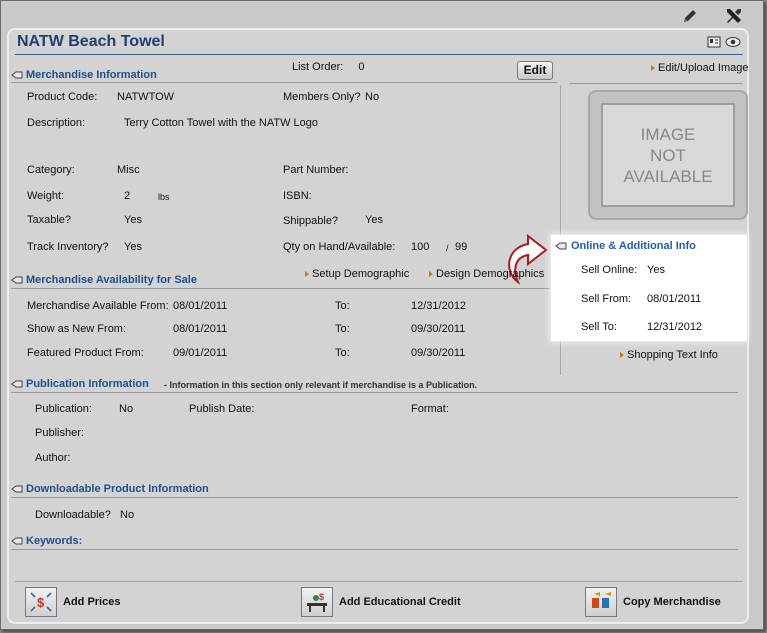  I want to click on taxable-value: Yes, so click(133, 220).